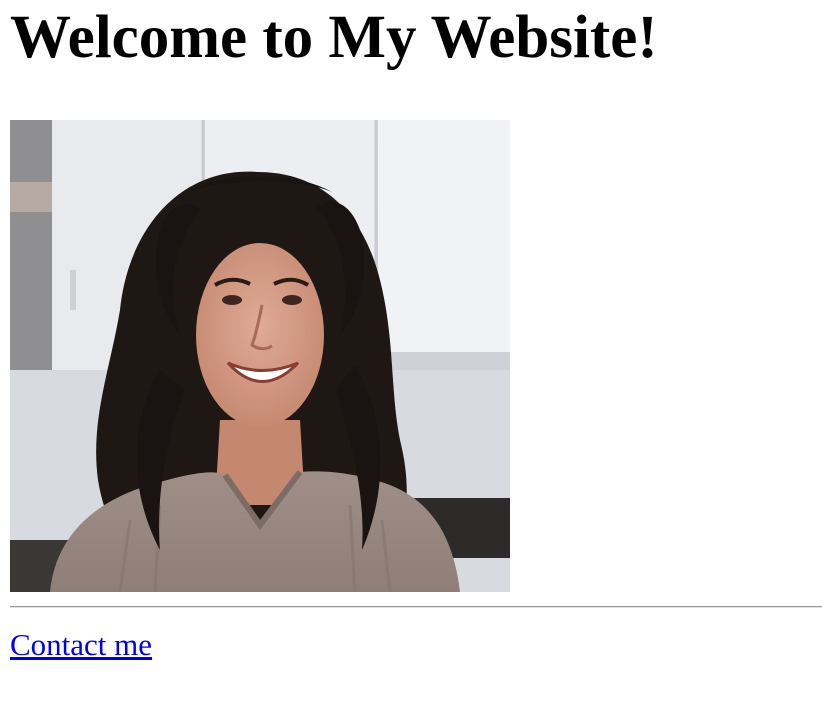 The height and width of the screenshot is (710, 822). What do you see at coordinates (334, 37) in the screenshot?
I see `page-title: Welcome to My Website!` at bounding box center [334, 37].